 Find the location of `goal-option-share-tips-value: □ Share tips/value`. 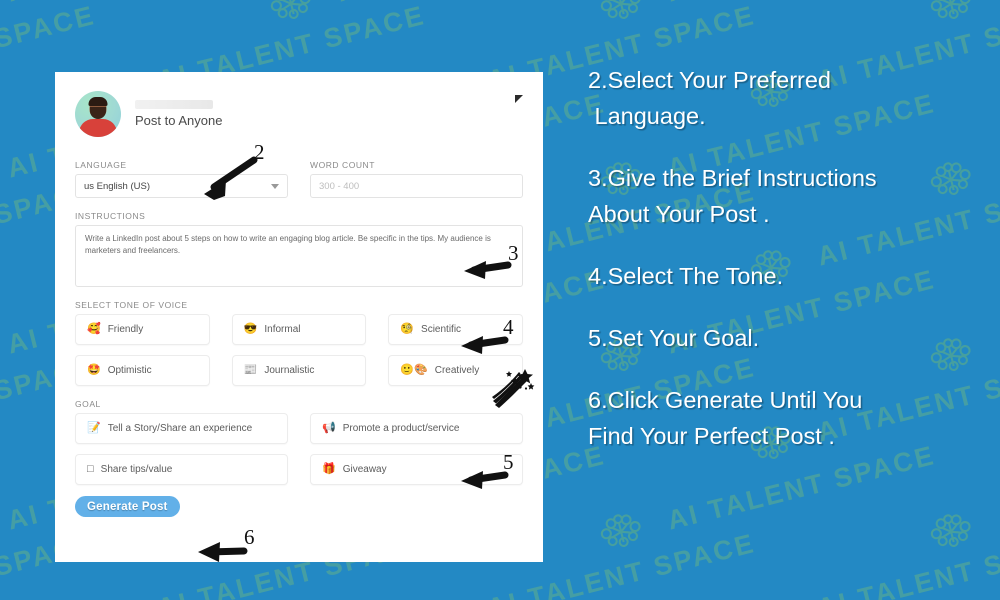

goal-option-share-tips-value: □ Share tips/value is located at coordinates (181, 469).